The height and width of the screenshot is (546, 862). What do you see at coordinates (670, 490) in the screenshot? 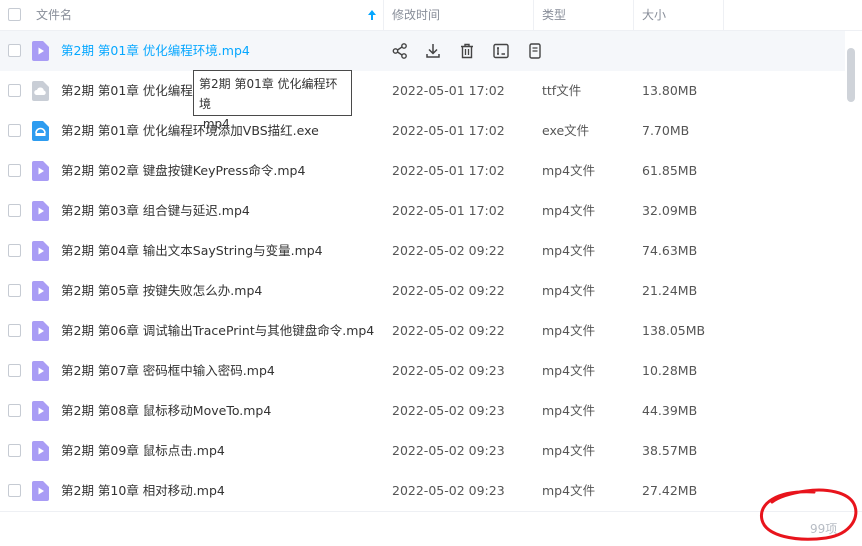
I see `file-size: 27.42MB` at bounding box center [670, 490].